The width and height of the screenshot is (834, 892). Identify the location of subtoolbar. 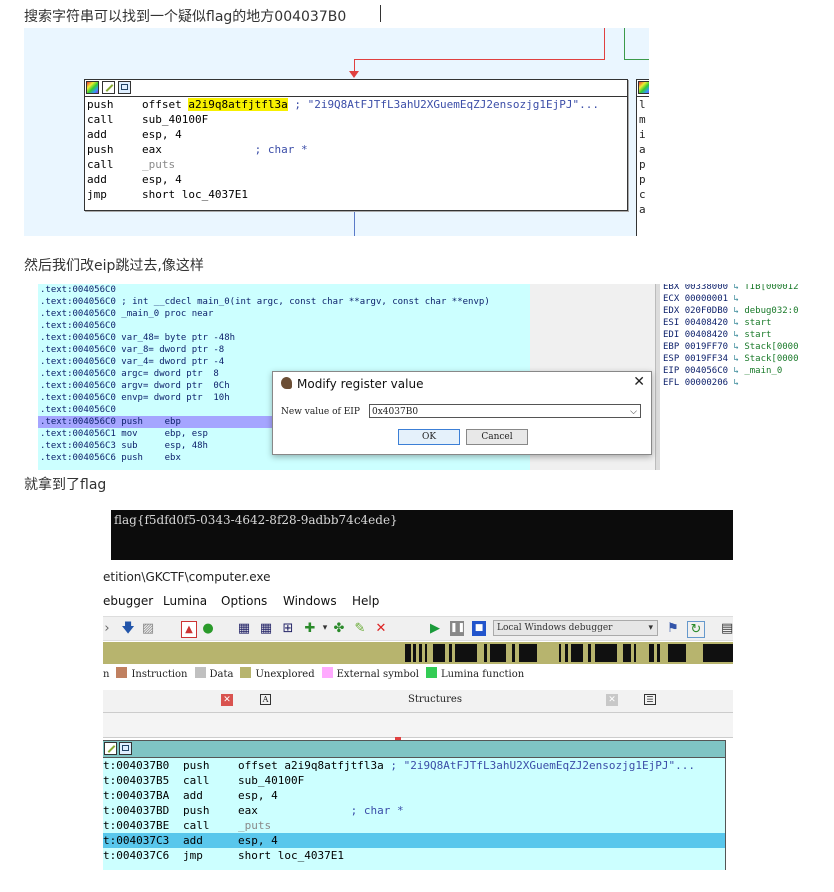
(418, 725).